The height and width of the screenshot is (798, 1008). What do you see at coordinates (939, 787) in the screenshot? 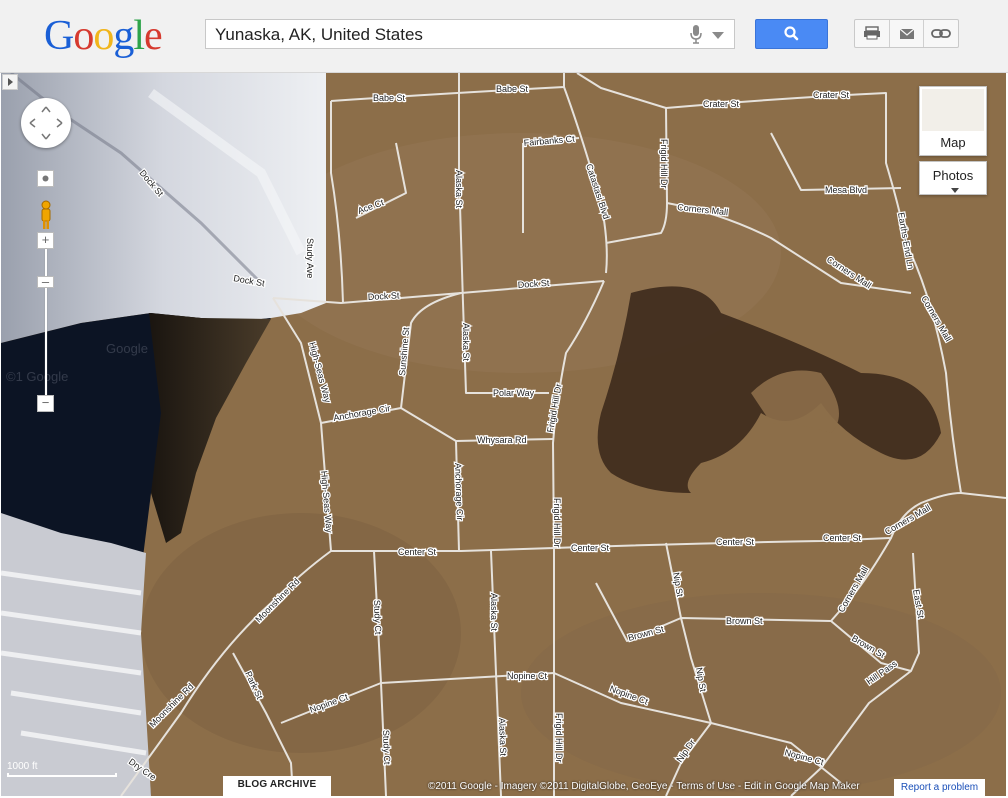
I see `report-problem-link: Report a problem` at bounding box center [939, 787].